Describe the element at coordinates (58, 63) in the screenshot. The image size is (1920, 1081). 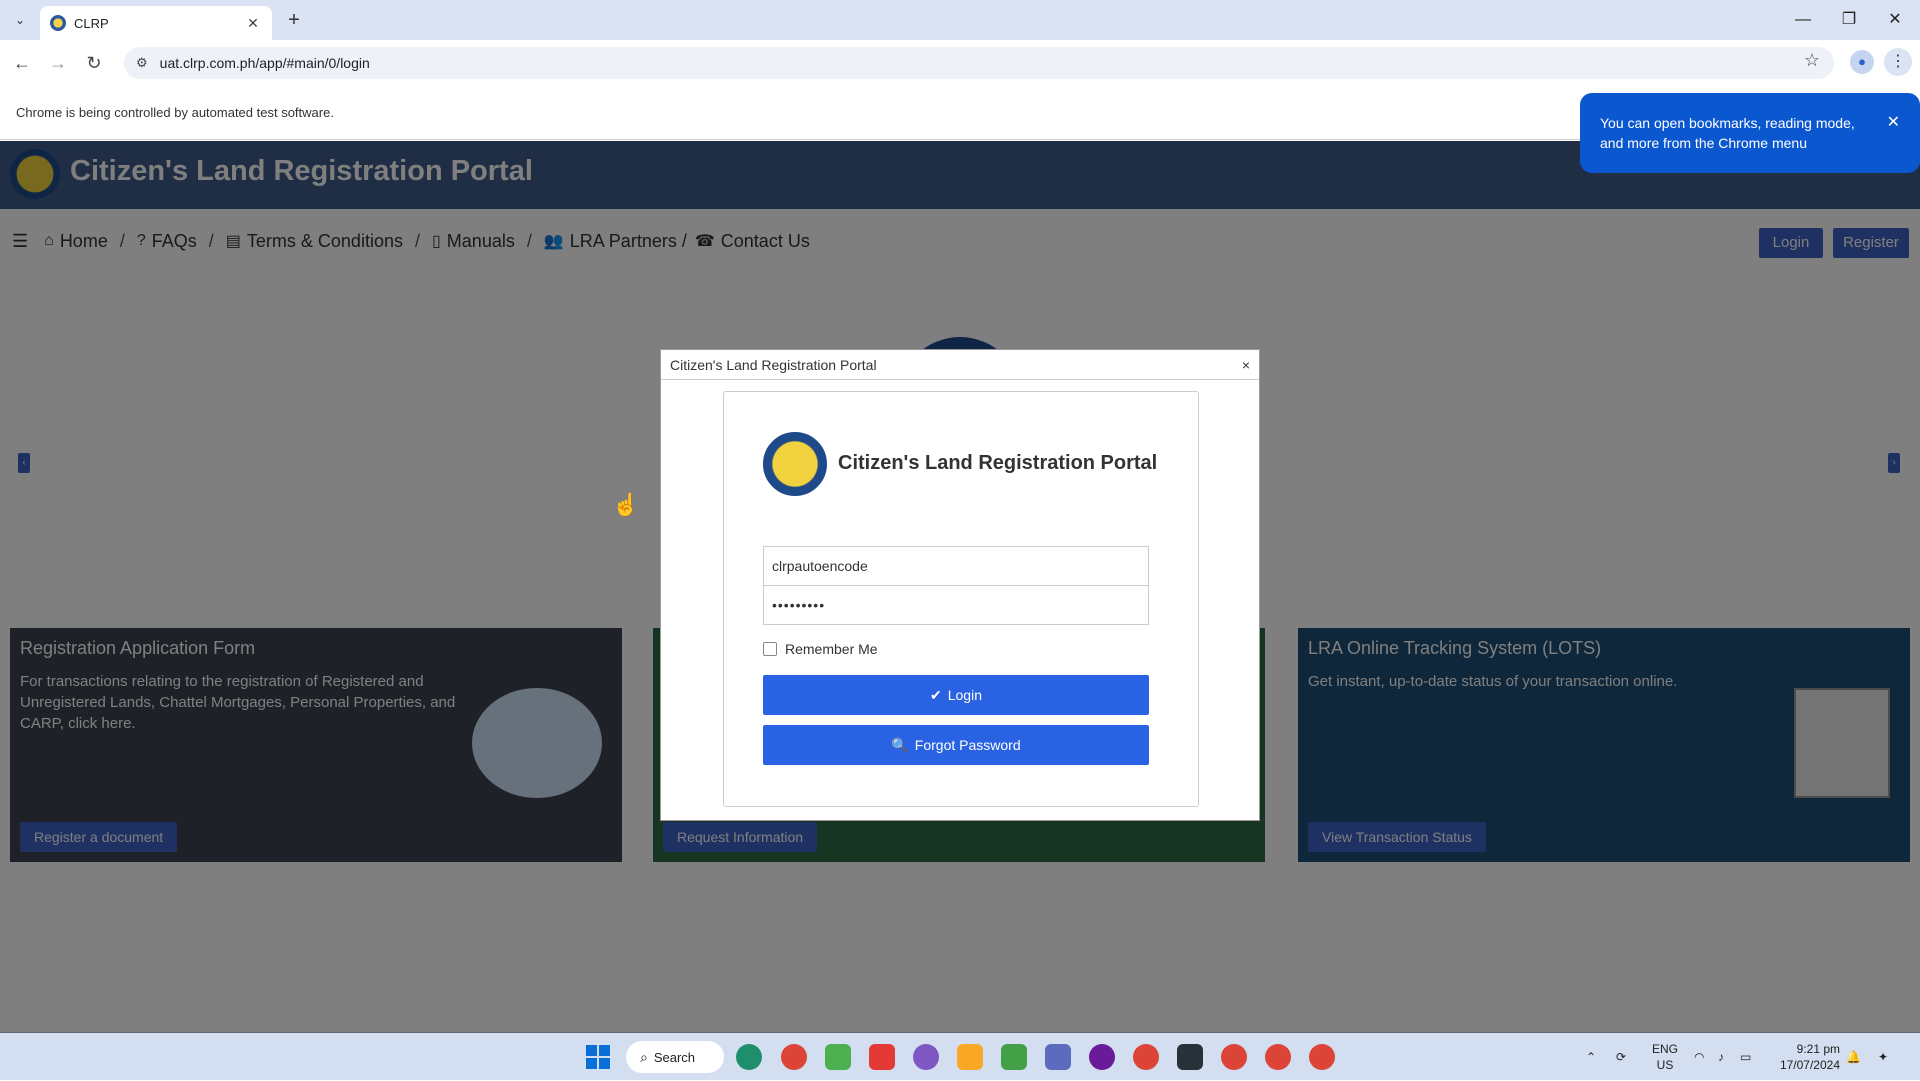
I see `forward-icon: →` at that location.